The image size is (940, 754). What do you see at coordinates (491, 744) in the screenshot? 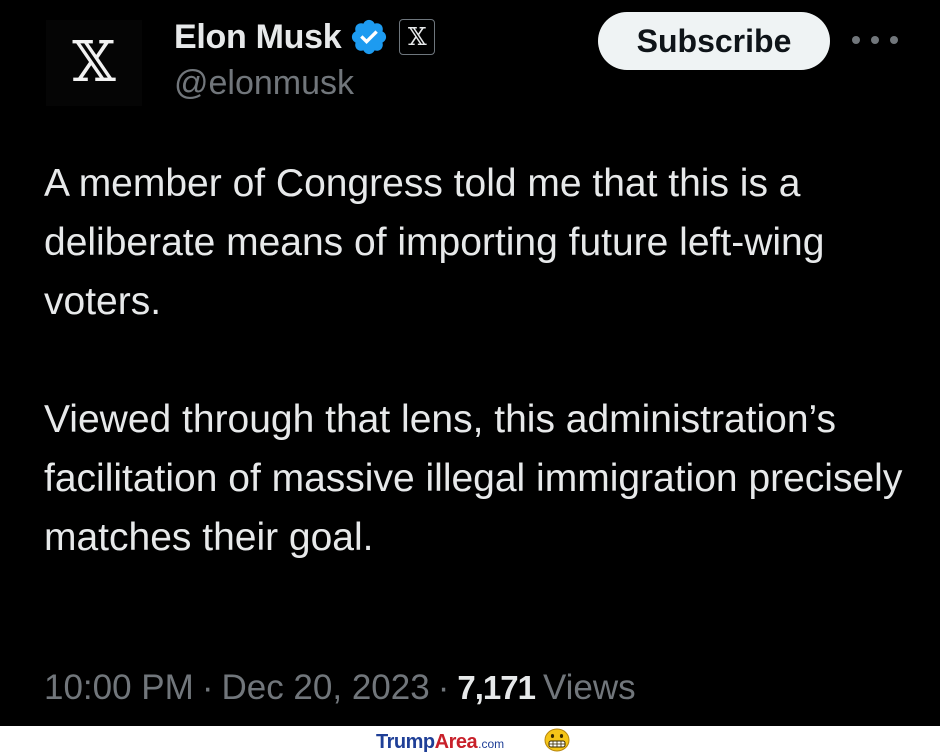
I see `watermark-part-com: .com` at bounding box center [491, 744].